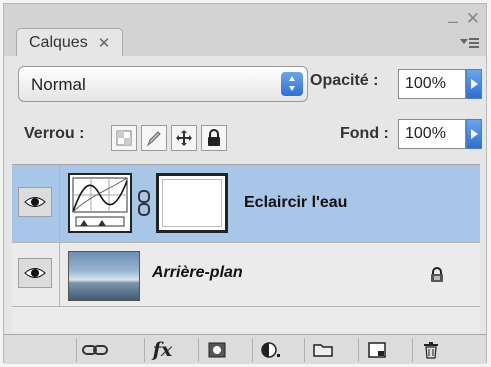 This screenshot has height=367, width=491. What do you see at coordinates (245, 139) in the screenshot?
I see `lock-row: Verrou : Fond : 100%` at bounding box center [245, 139].